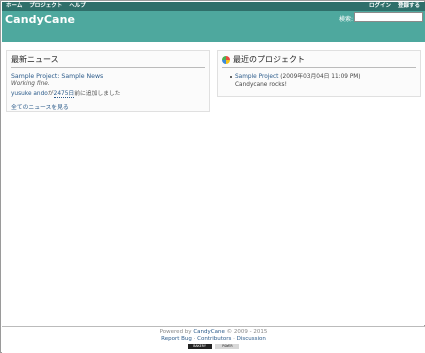 The image size is (425, 353). What do you see at coordinates (108, 106) in the screenshot?
I see `all-news-link: 全てのニュースを見る` at bounding box center [108, 106].